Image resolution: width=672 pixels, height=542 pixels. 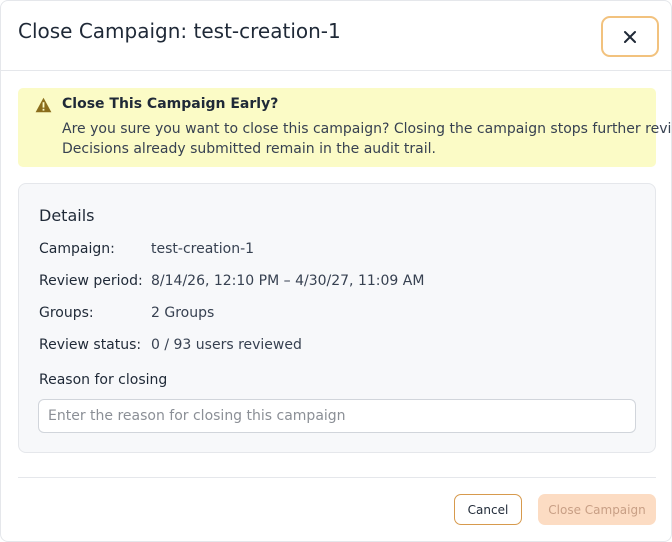 I want to click on detail-label: Campaign:, so click(x=77, y=249).